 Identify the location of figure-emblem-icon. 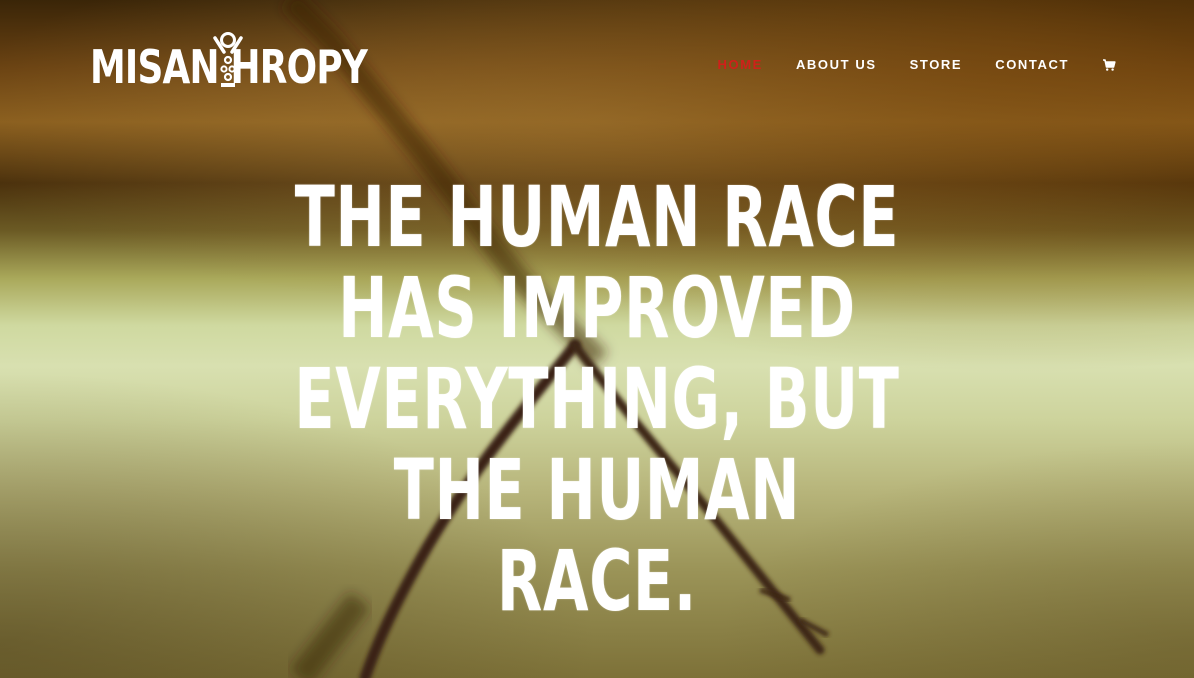
(228, 59).